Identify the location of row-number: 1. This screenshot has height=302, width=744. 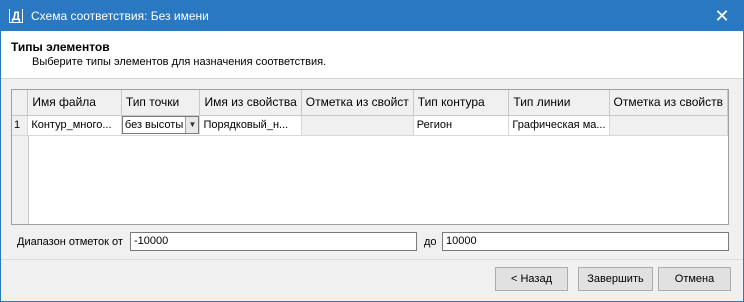
(20, 125).